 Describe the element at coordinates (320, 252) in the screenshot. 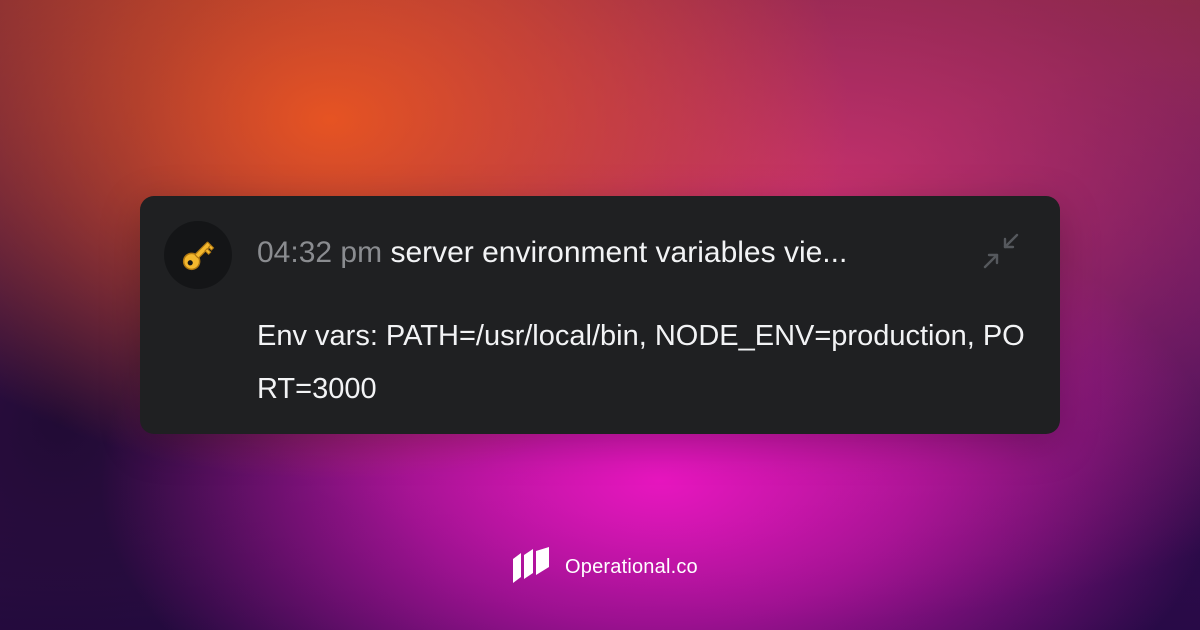

I see `notification-time: 04:32 pm` at that location.